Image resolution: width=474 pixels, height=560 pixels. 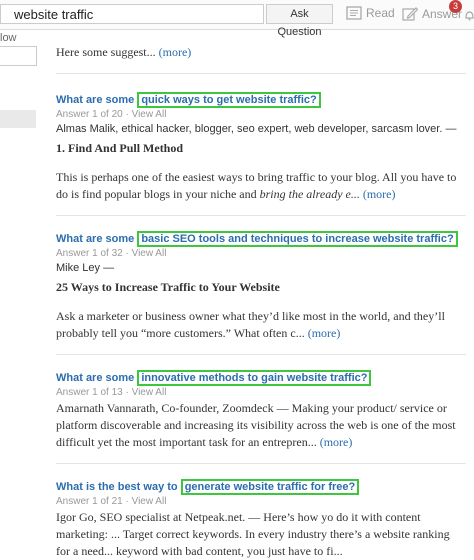 I want to click on read-icon, so click(x=354, y=13).